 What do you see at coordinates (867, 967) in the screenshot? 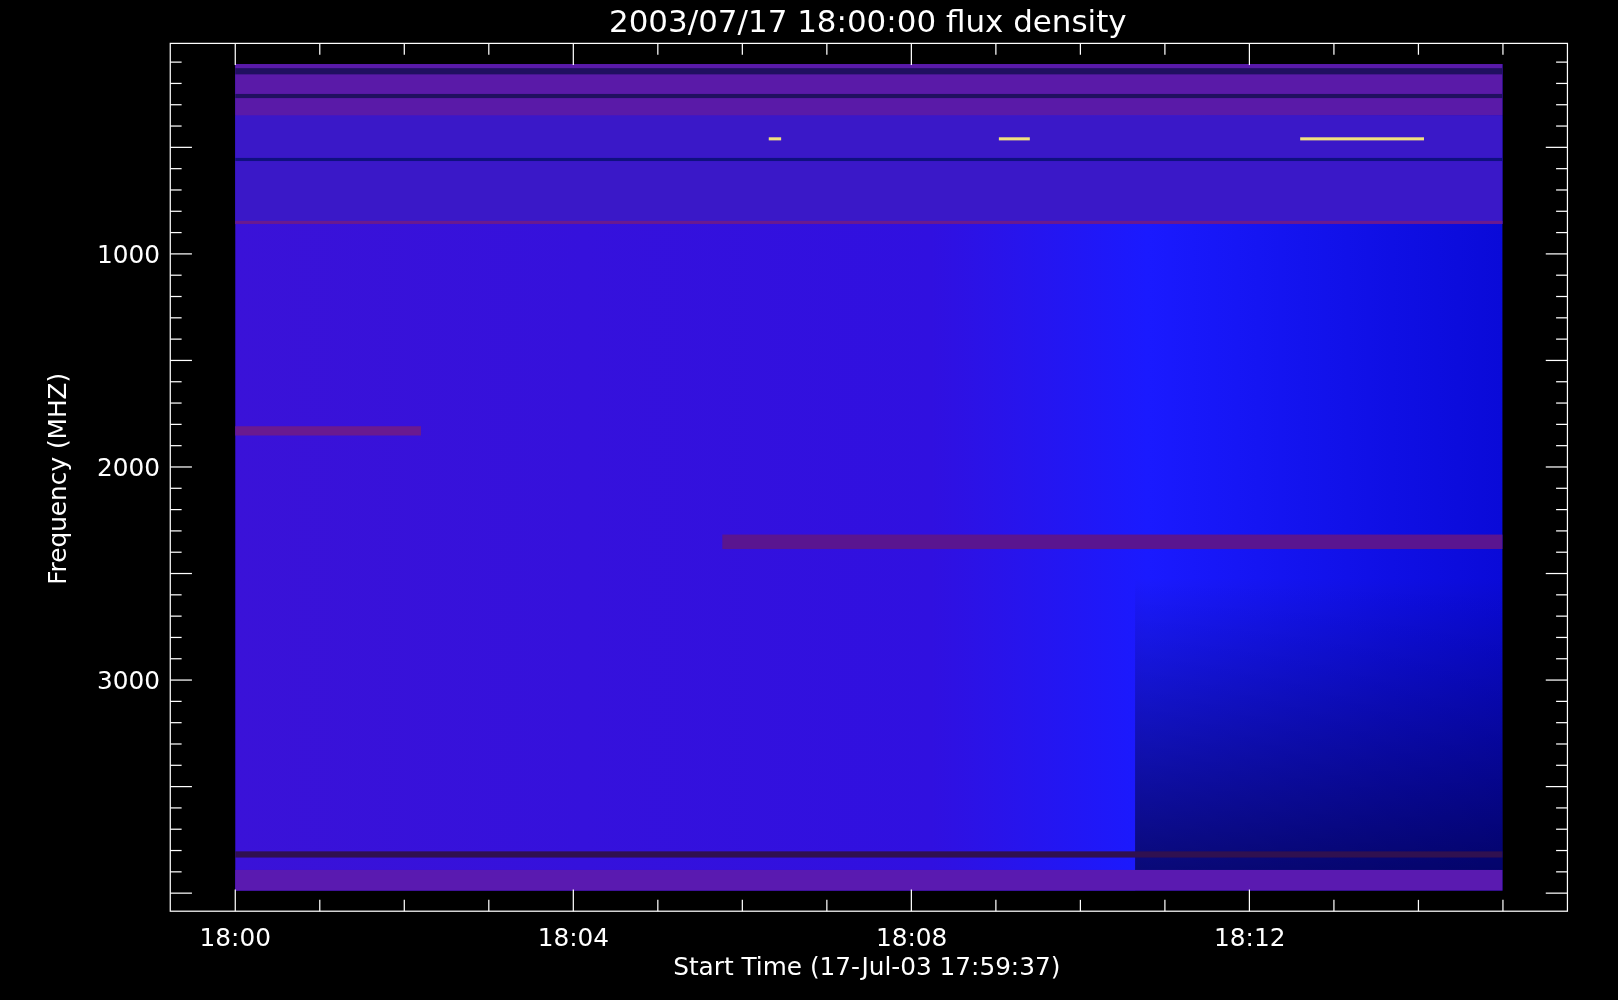
I see `axis-label: Start Time (17-Jul-03 17:59:37)` at bounding box center [867, 967].